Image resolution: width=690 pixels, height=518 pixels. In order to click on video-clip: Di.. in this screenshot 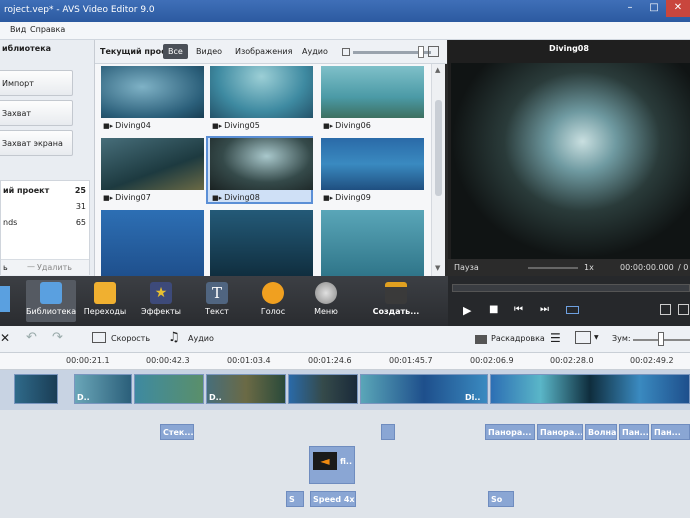, I will do `click(424, 389)`.